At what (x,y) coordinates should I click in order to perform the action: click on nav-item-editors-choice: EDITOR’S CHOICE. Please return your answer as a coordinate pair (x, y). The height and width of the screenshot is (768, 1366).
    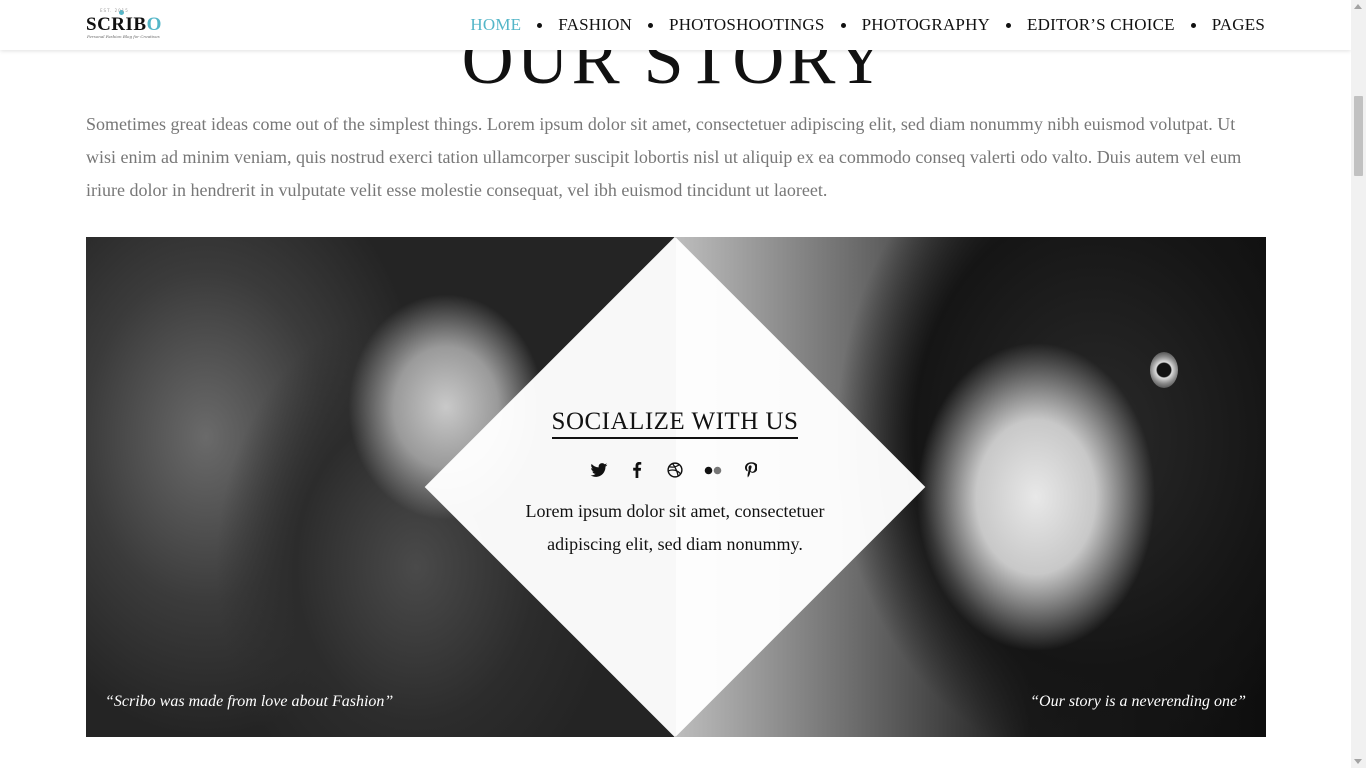
    Looking at the image, I should click on (1101, 25).